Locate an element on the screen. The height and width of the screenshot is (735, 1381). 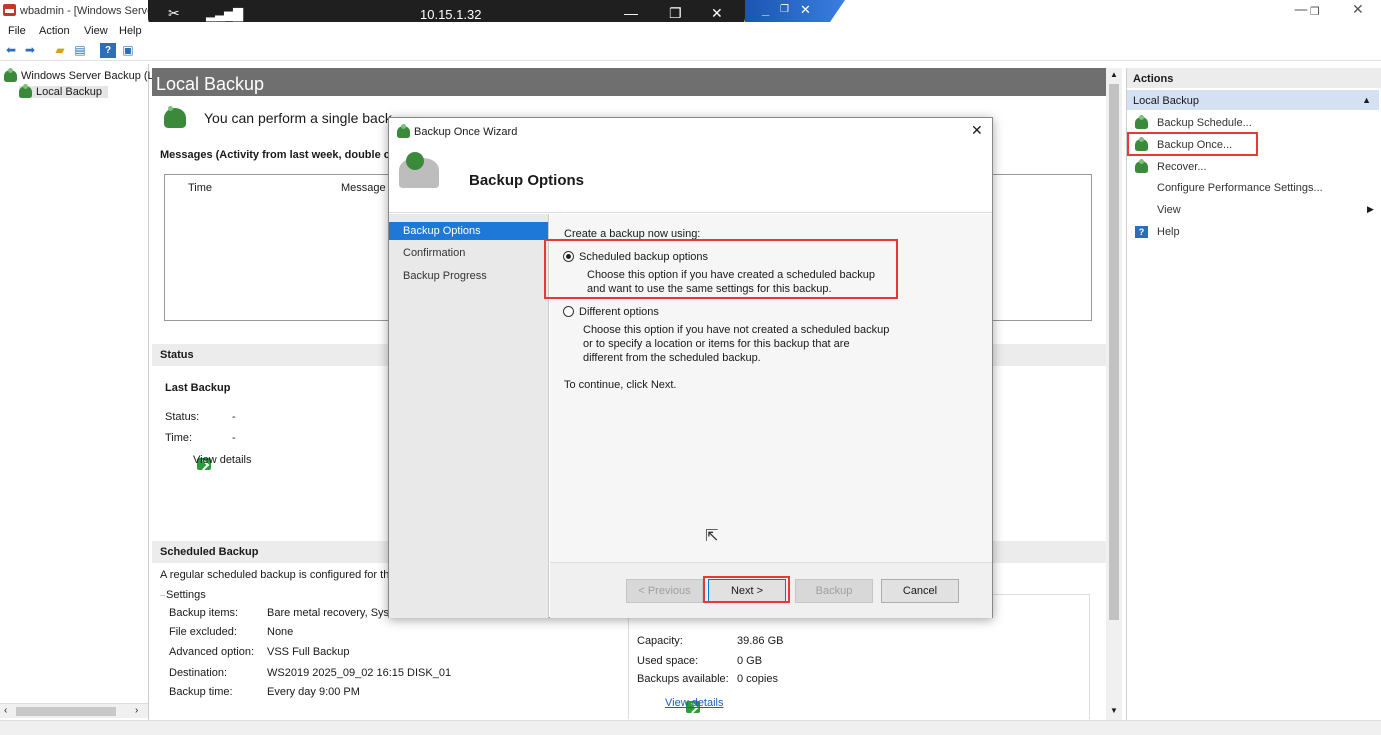
rdp-close-icon: ✕ is located at coordinates (717, 13).